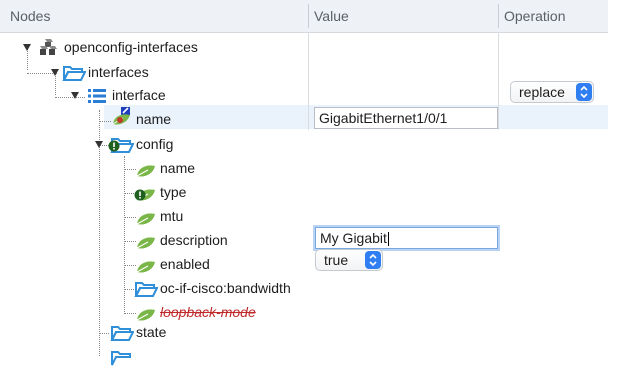 This screenshot has width=630, height=371. I want to click on tree-row-interface: interface replace, so click(304, 94).